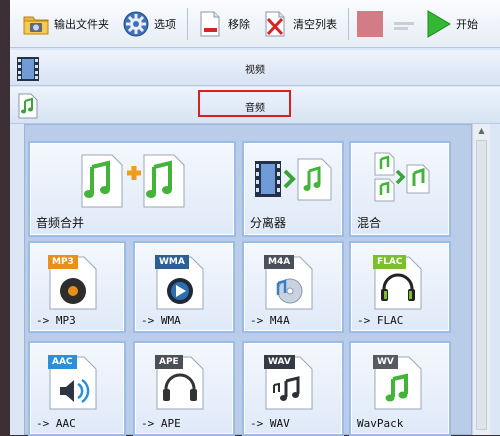 This screenshot has width=500, height=436. Describe the element at coordinates (385, 362) in the screenshot. I see `wv-badge: WV` at that location.